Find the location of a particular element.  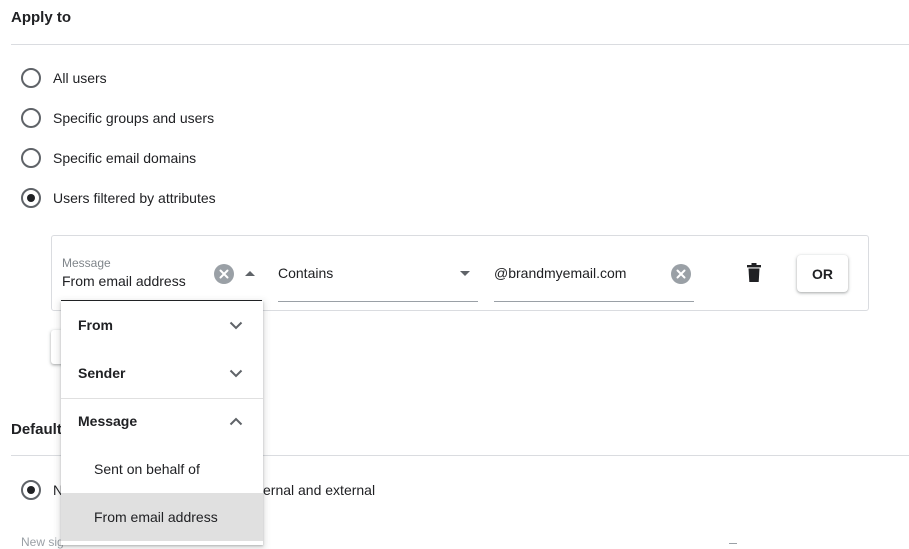

menu-group-label: Sender is located at coordinates (102, 373).